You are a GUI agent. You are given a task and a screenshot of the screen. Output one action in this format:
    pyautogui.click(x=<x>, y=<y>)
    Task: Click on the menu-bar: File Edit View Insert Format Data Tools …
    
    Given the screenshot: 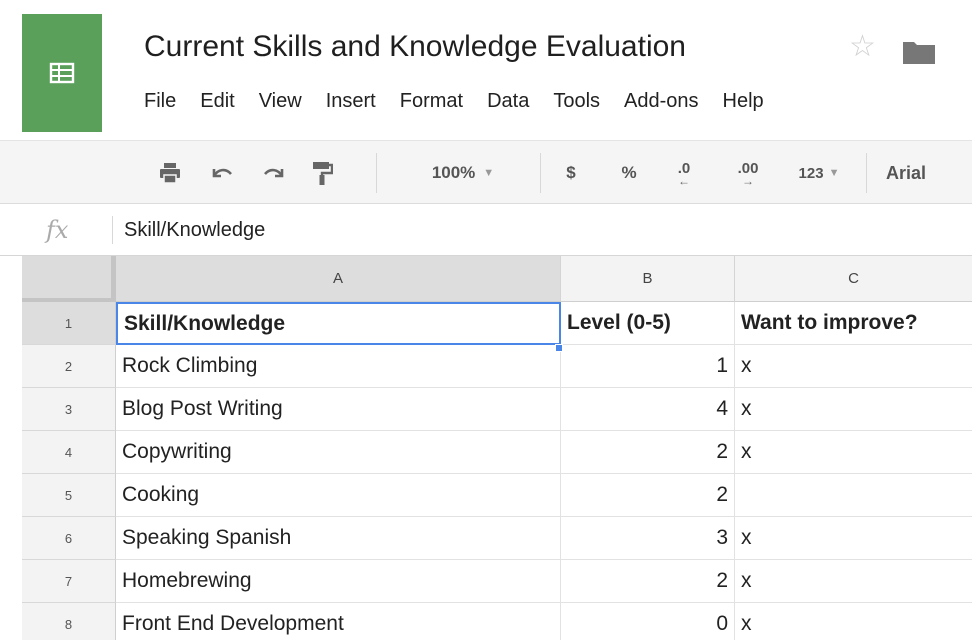 What is the action you would take?
    pyautogui.click(x=454, y=103)
    